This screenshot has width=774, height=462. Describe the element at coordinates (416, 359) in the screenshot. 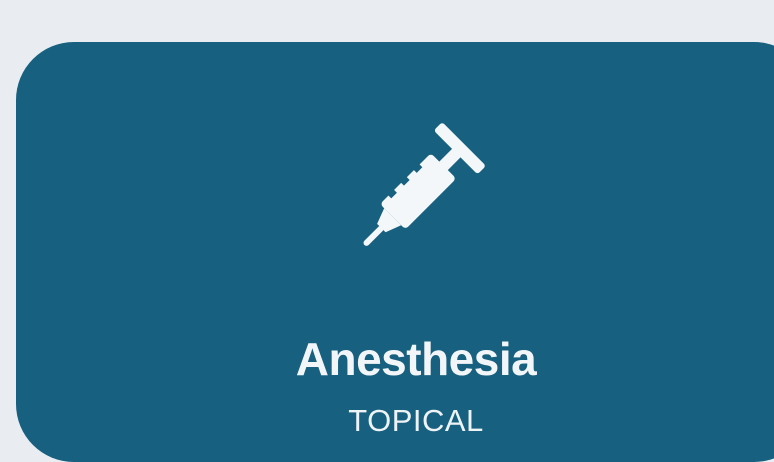

I see `card-title: Anesthesia` at that location.